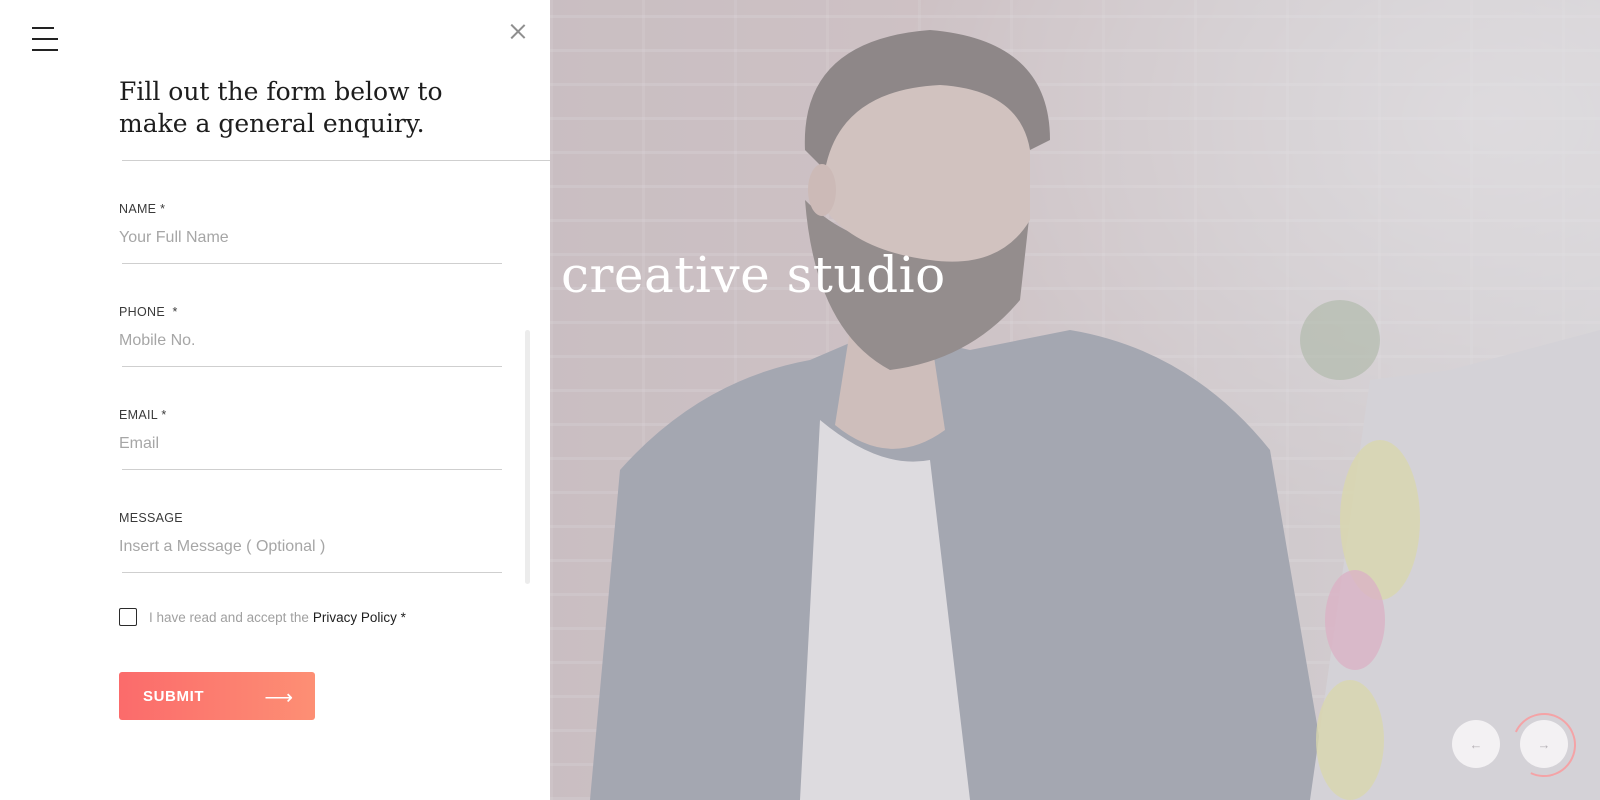 The height and width of the screenshot is (800, 1600). I want to click on consent-text: I have read and accept the, so click(229, 617).